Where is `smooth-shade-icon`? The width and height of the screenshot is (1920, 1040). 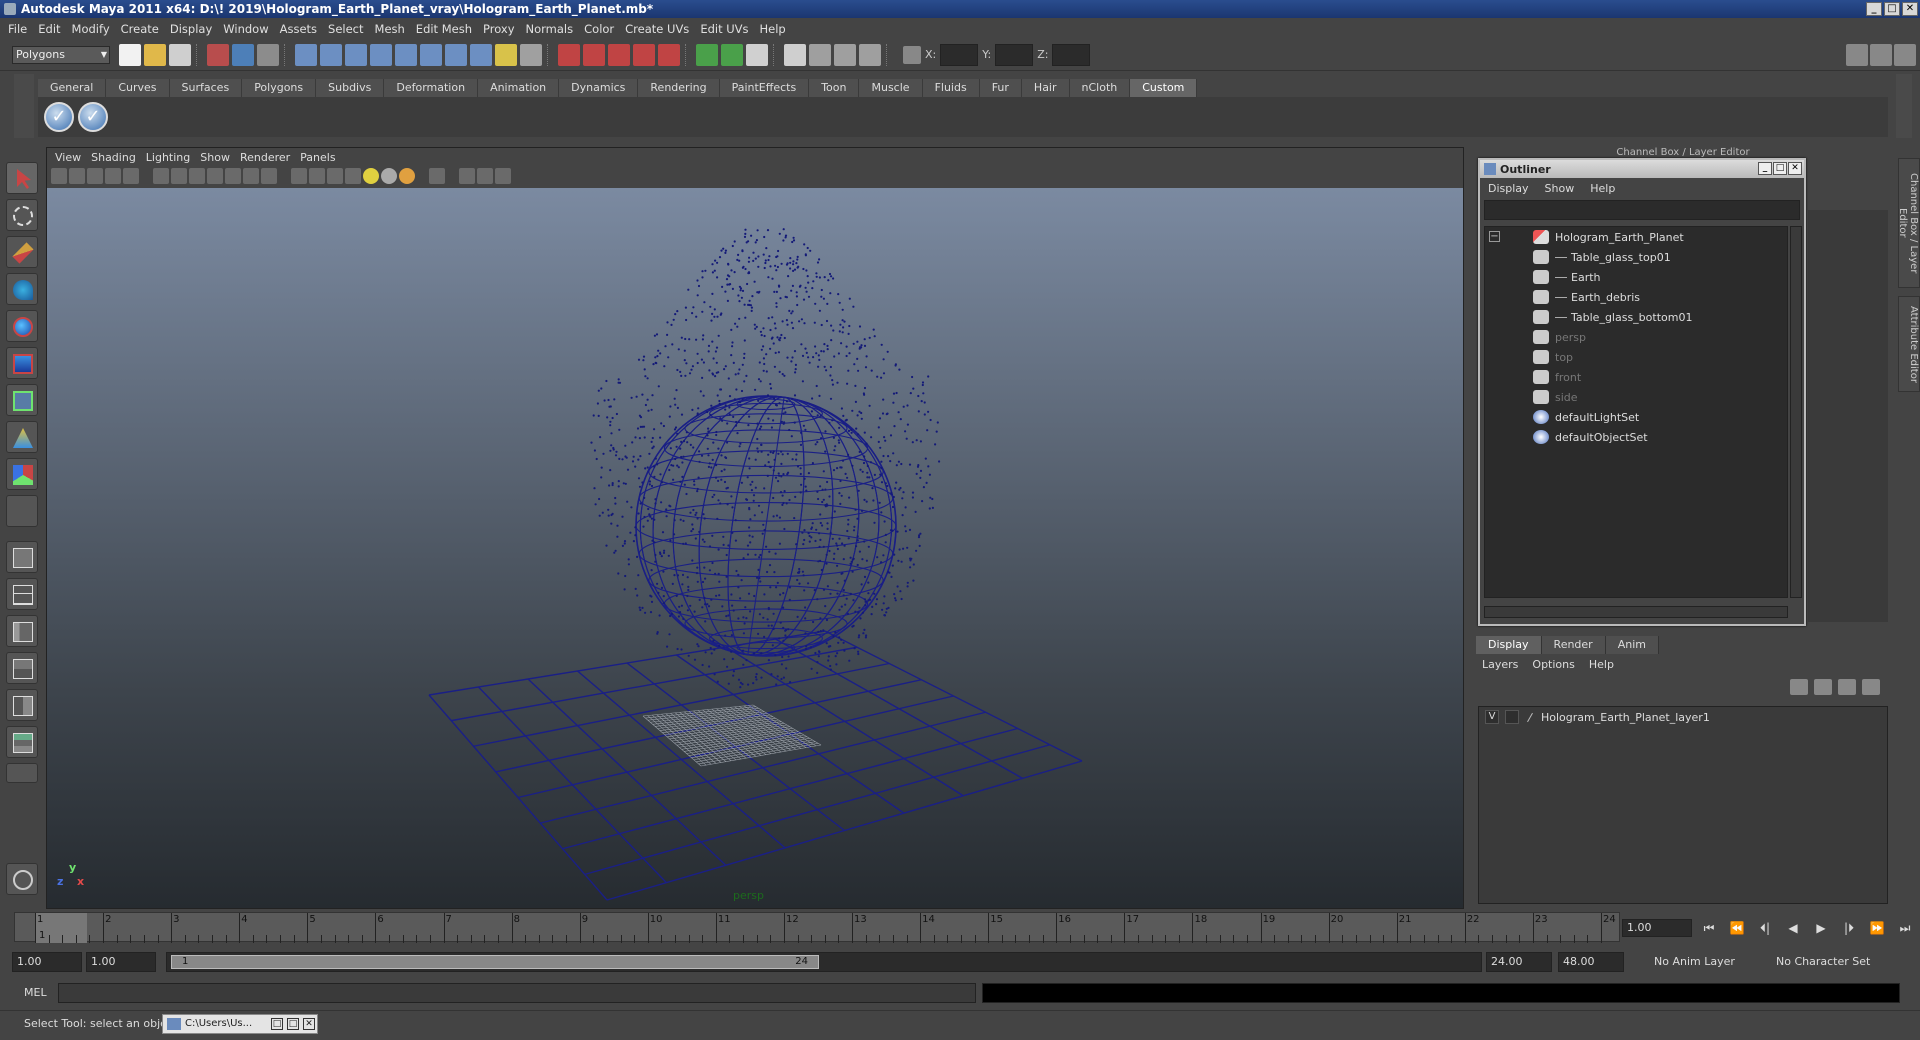 smooth-shade-icon is located at coordinates (179, 176).